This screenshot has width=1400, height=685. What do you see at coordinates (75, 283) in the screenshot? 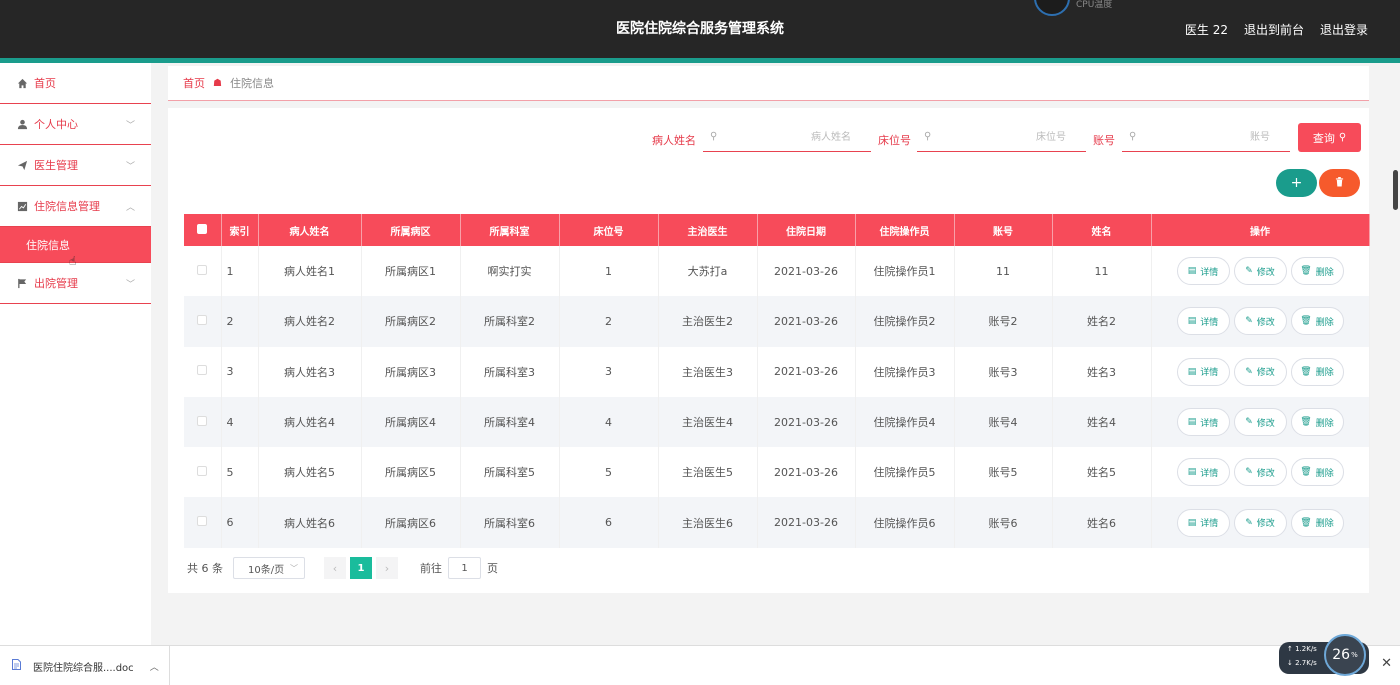
I see `sidebar-item-discharge-management: 出院管理 ﹀` at bounding box center [75, 283].